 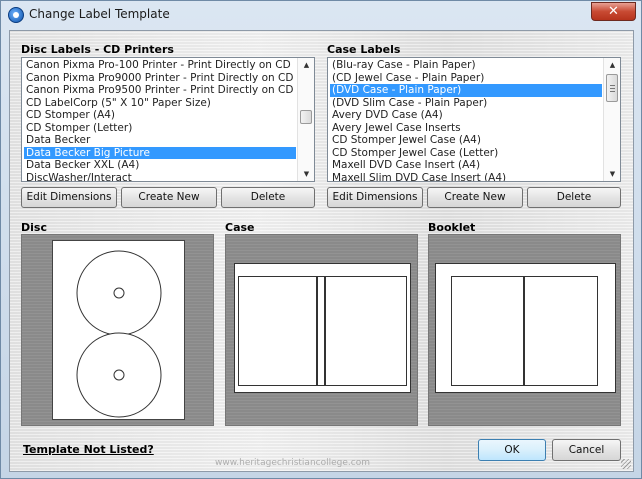 I want to click on disc-layout-drawing, so click(x=119, y=334).